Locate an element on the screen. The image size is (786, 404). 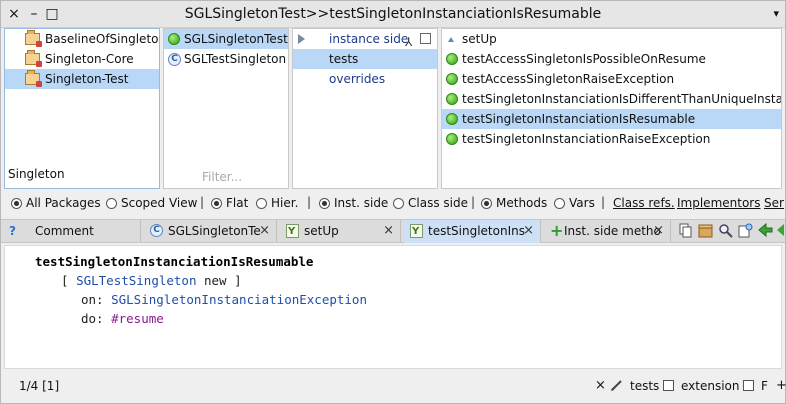
help-icon: ? is located at coordinates (12, 231).